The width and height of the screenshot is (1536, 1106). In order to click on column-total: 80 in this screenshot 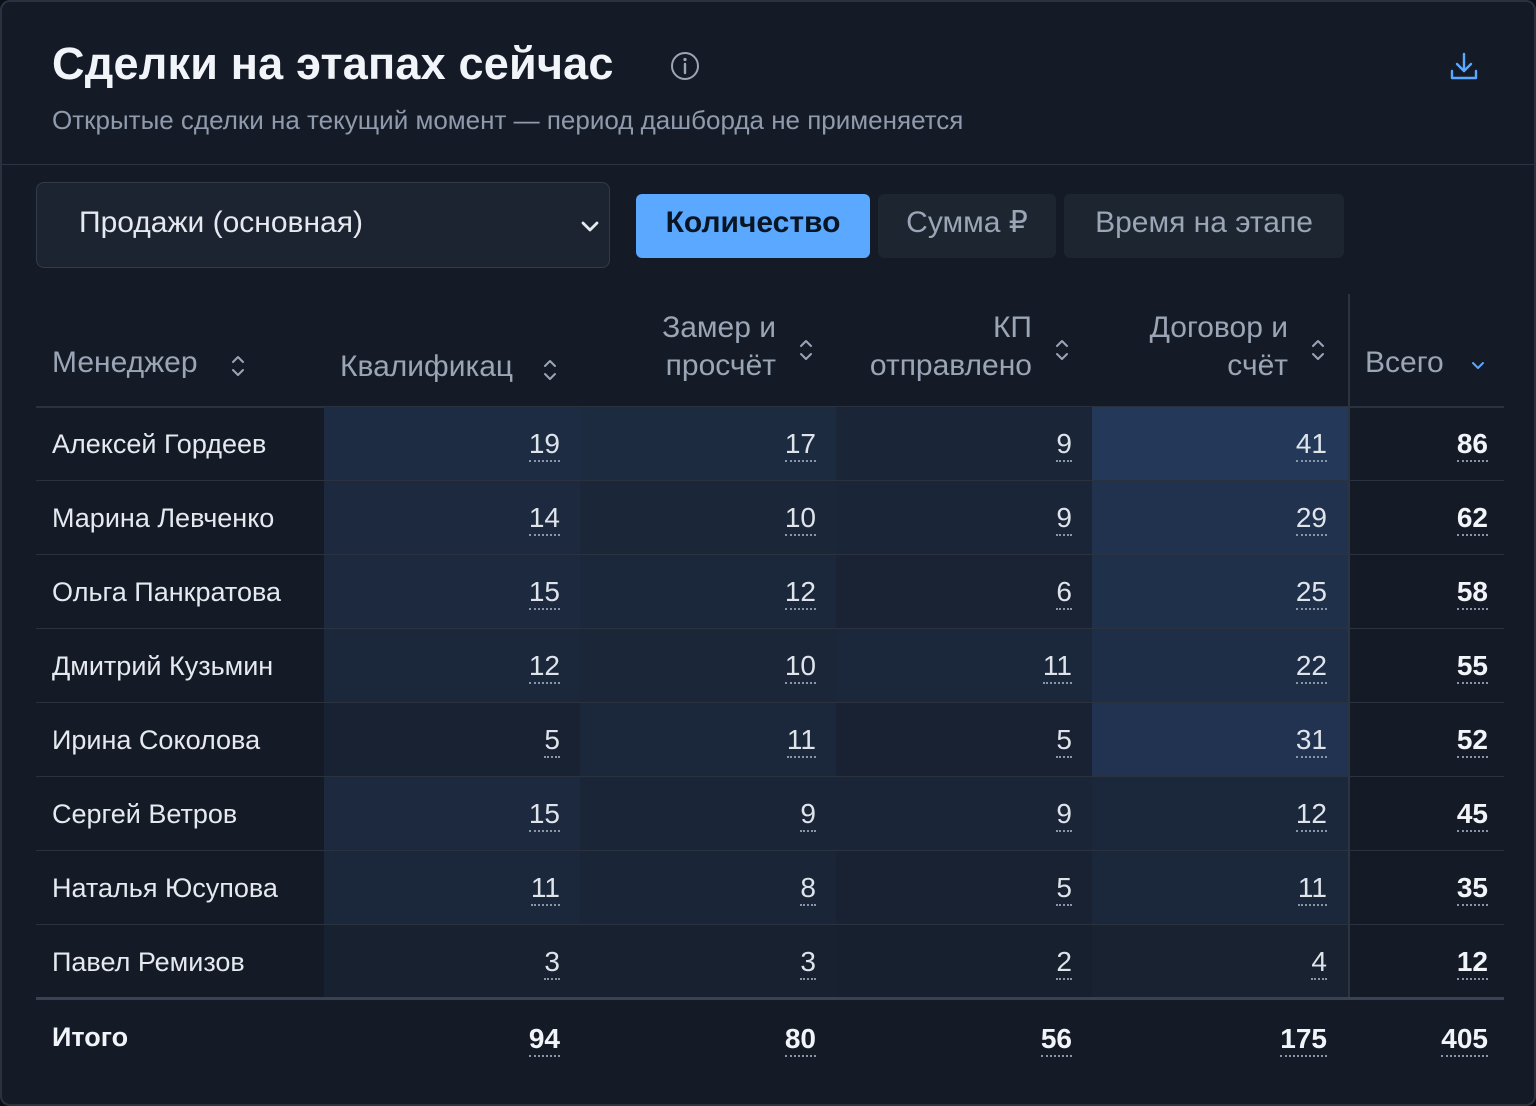, I will do `click(800, 1040)`.